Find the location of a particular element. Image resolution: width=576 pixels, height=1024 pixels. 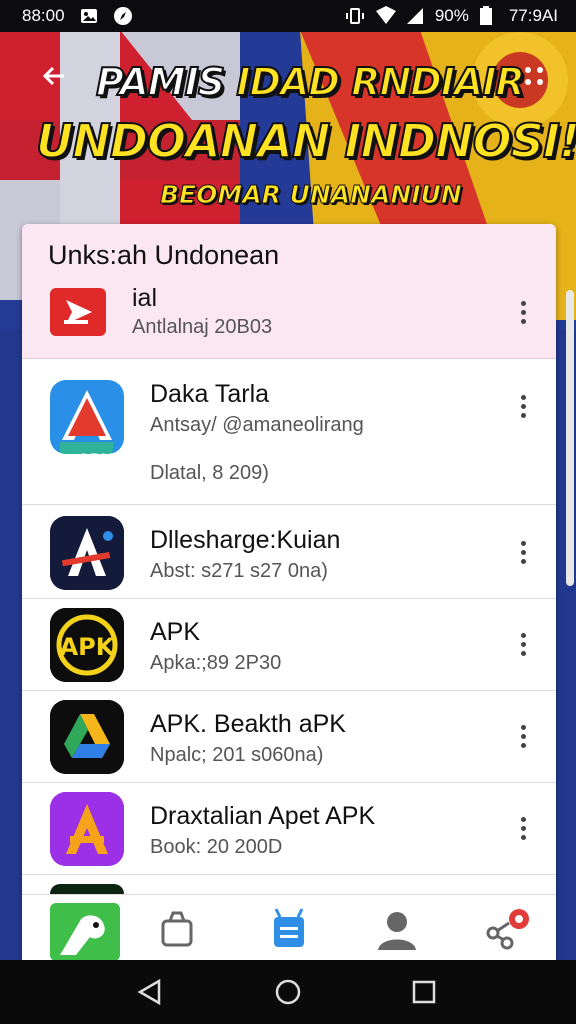

apk-label: APK is located at coordinates (94, 459).